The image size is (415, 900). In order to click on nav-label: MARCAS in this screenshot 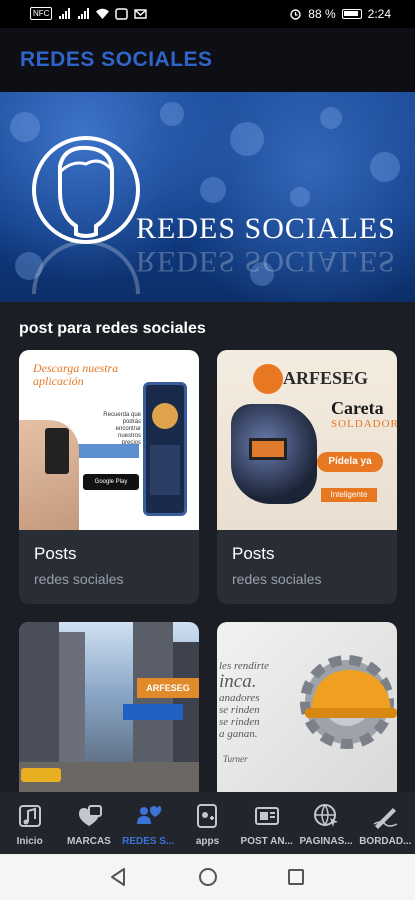, I will do `click(88, 841)`.